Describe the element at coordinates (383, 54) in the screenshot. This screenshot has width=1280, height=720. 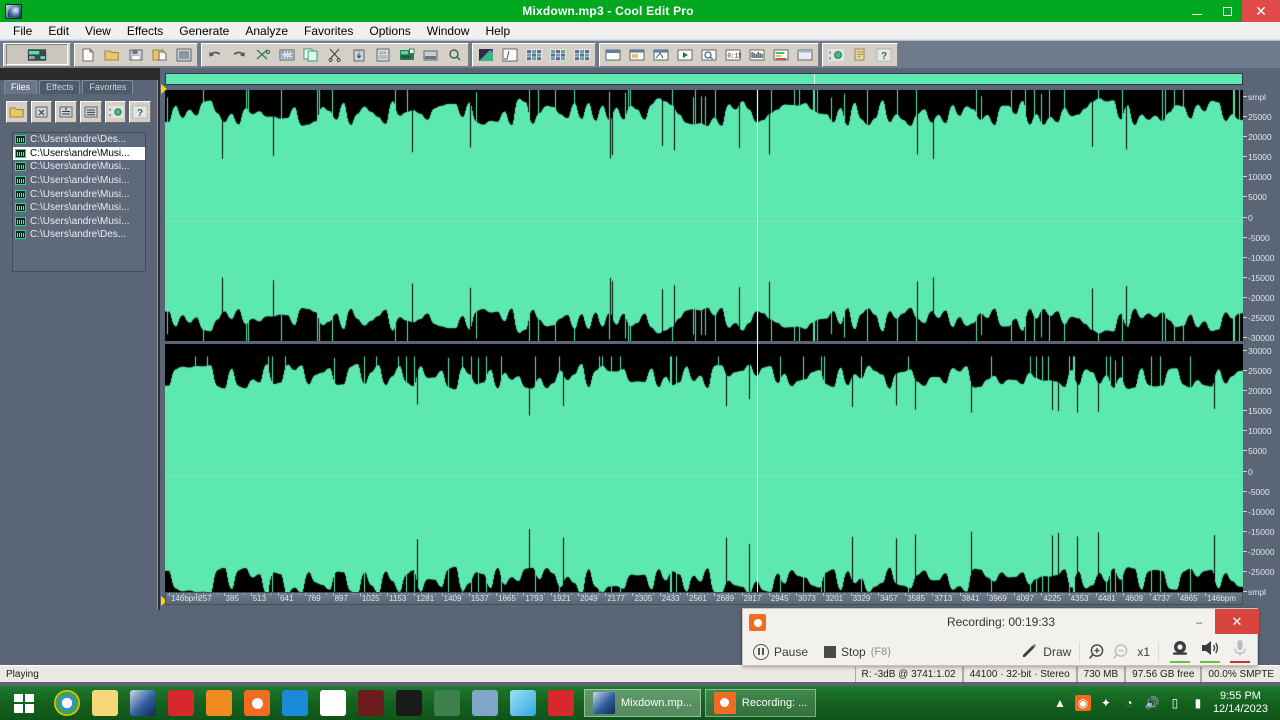
I see `mix-paste-button: 123` at that location.